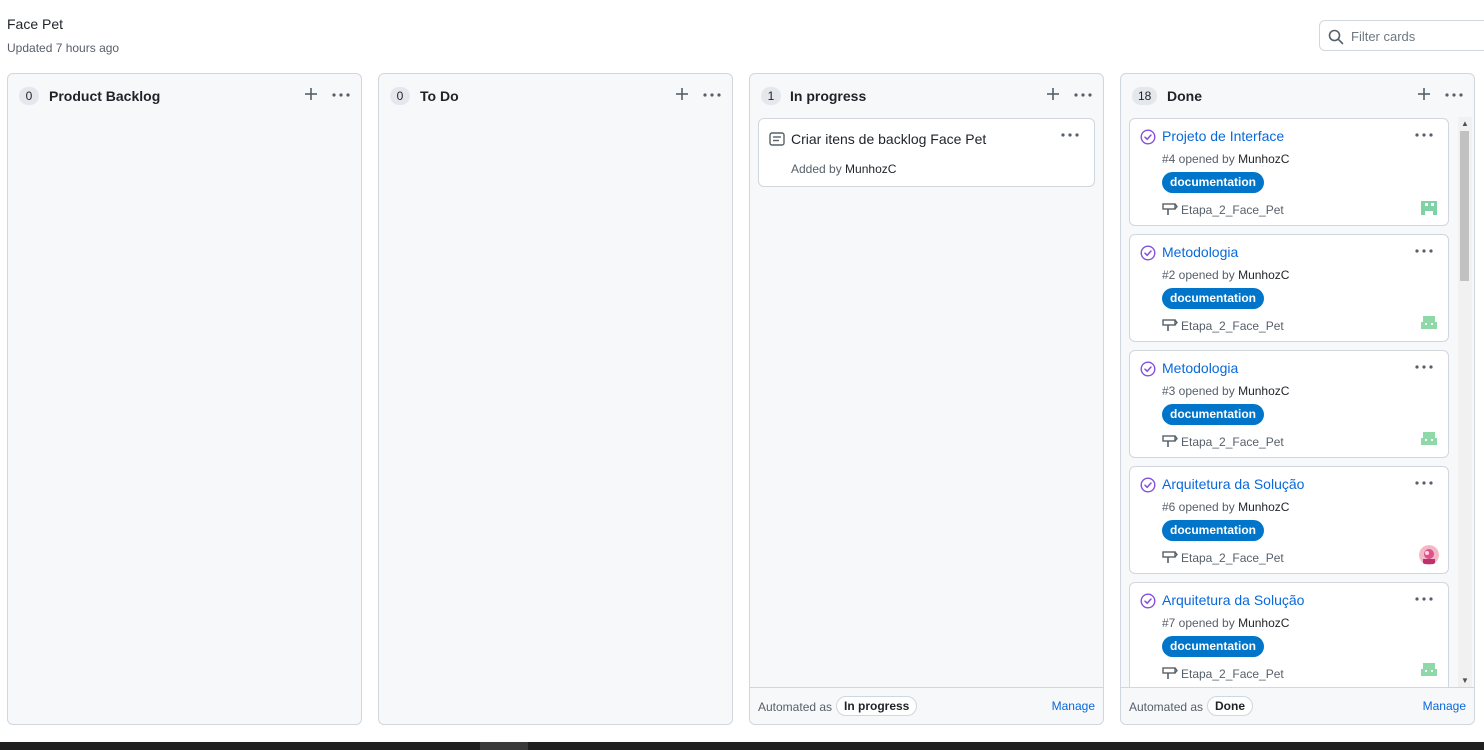 The width and height of the screenshot is (1484, 750). What do you see at coordinates (771, 96) in the screenshot?
I see `column-card-count: 1` at bounding box center [771, 96].